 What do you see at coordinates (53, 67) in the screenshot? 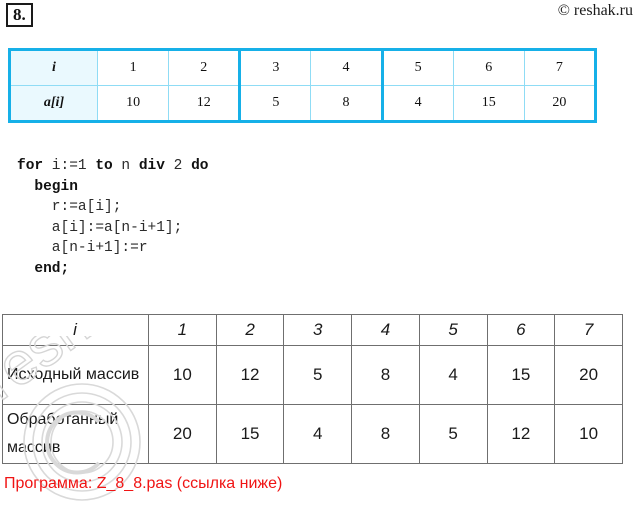
I see `array-table-row-label-i: i` at bounding box center [53, 67].